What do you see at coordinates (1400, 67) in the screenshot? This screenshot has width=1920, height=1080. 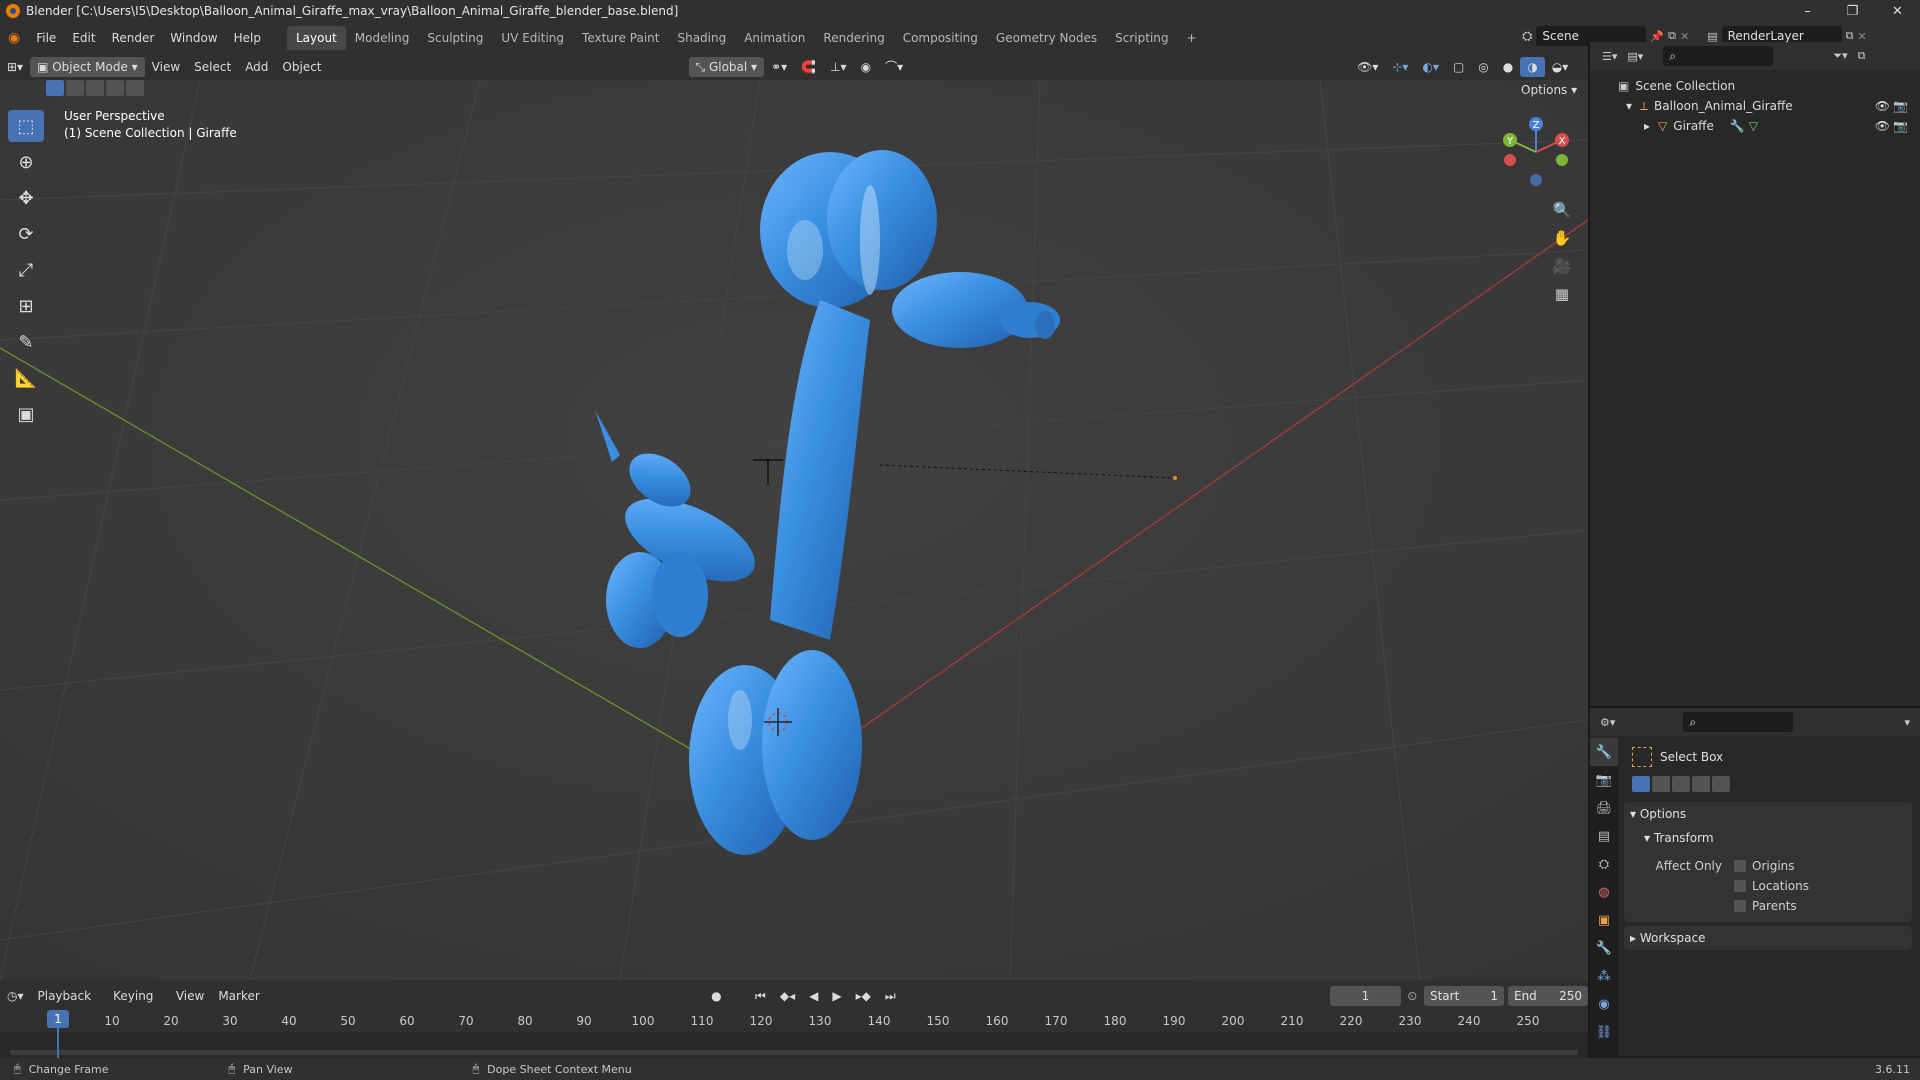 I see `gizmo-toggle-icon: ⊹▾` at bounding box center [1400, 67].